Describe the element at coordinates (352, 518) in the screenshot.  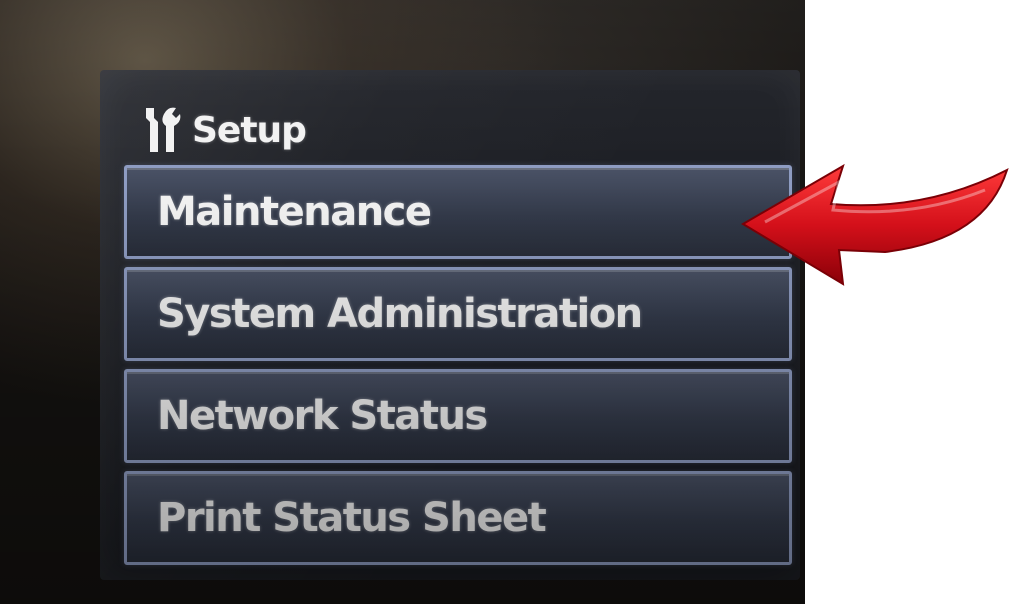
I see `menu-item-label: Print Status Sheet` at that location.